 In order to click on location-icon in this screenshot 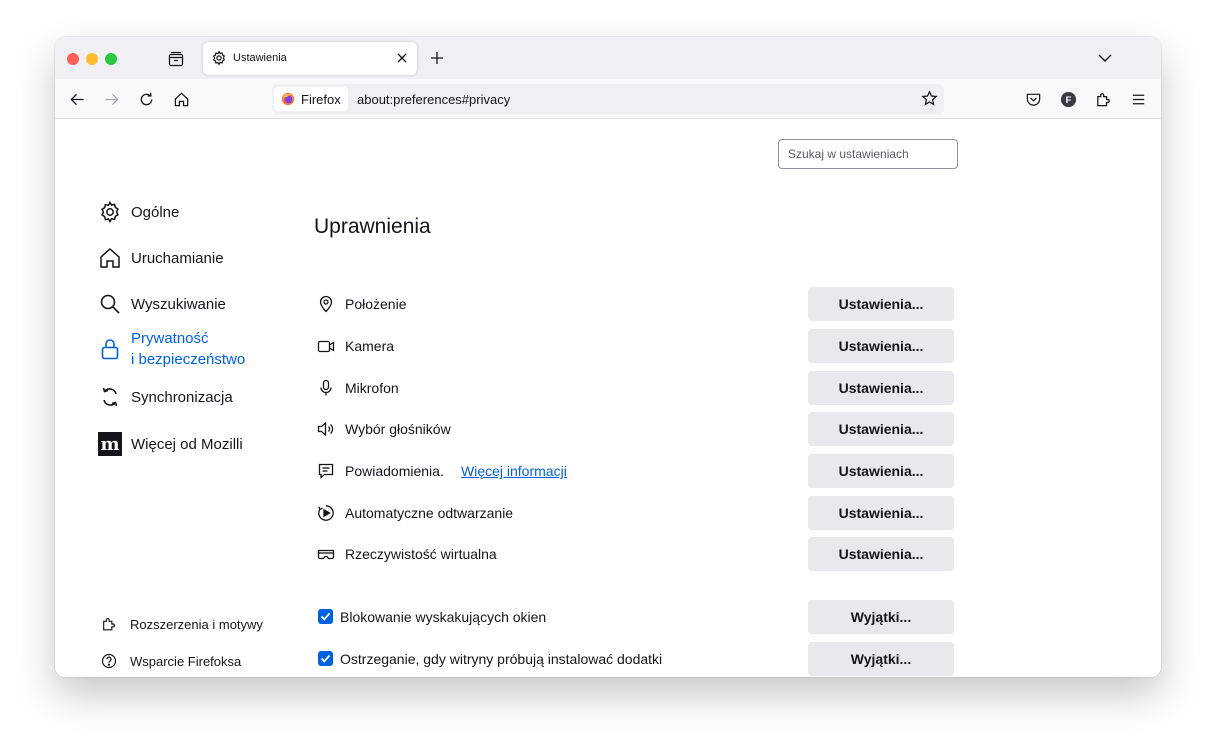, I will do `click(326, 304)`.